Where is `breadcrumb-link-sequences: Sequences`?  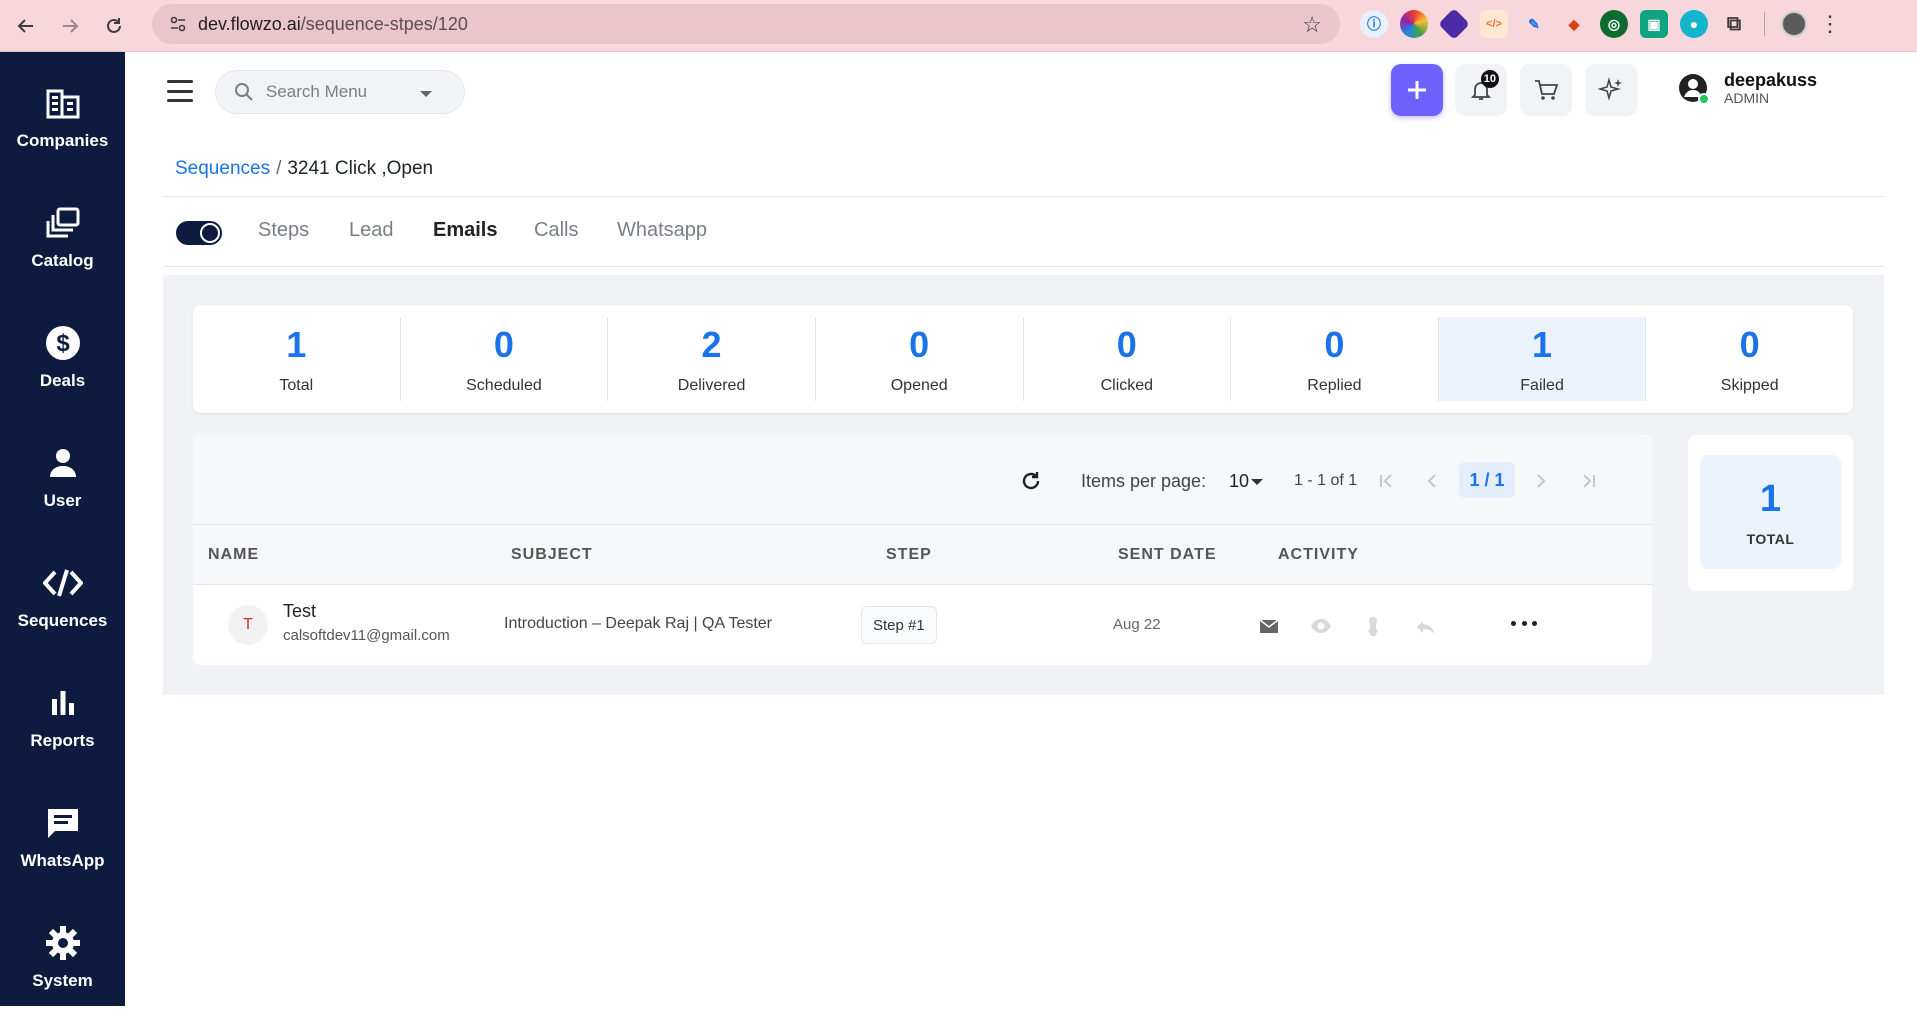
breadcrumb-link-sequences: Sequences is located at coordinates (222, 168).